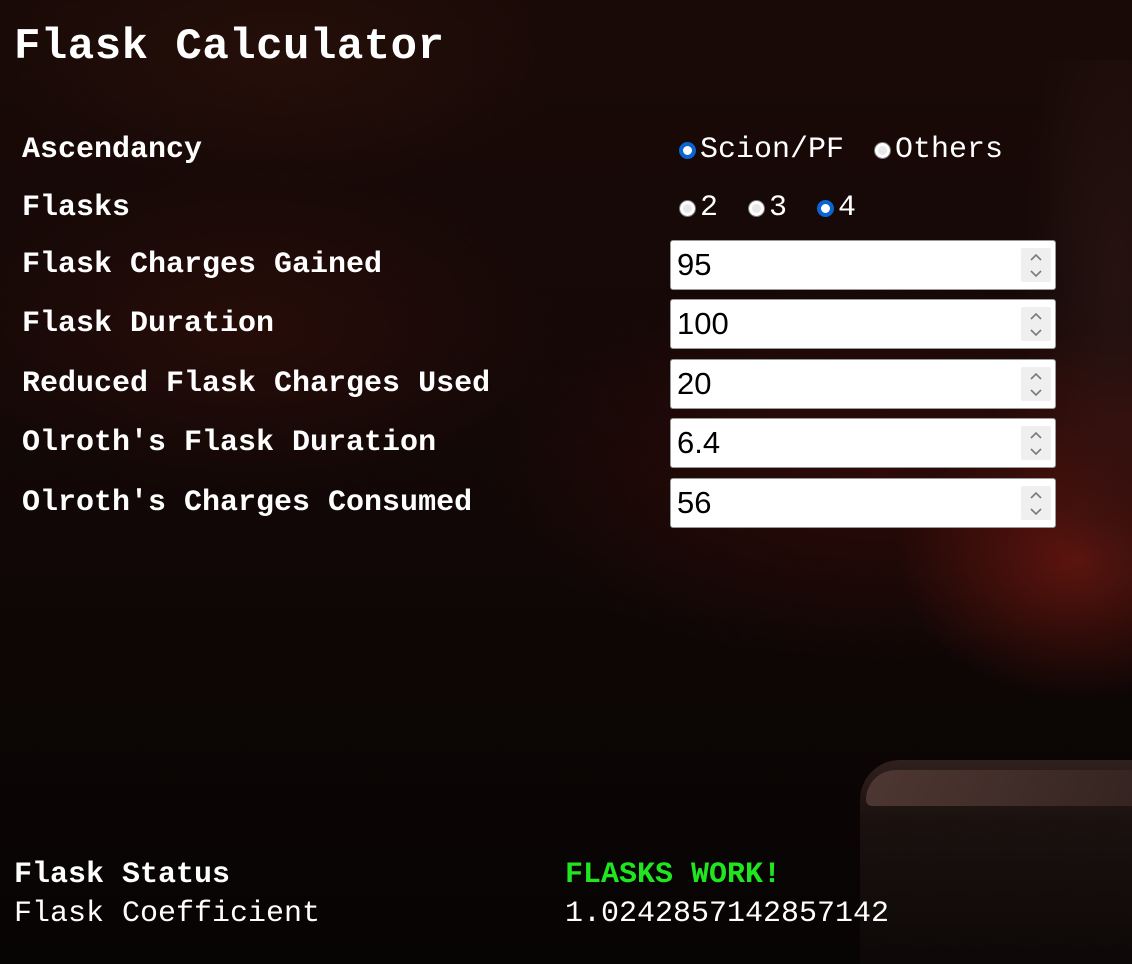 The image size is (1132, 964). I want to click on flasks-radio-group: 2 3 4, so click(767, 208).